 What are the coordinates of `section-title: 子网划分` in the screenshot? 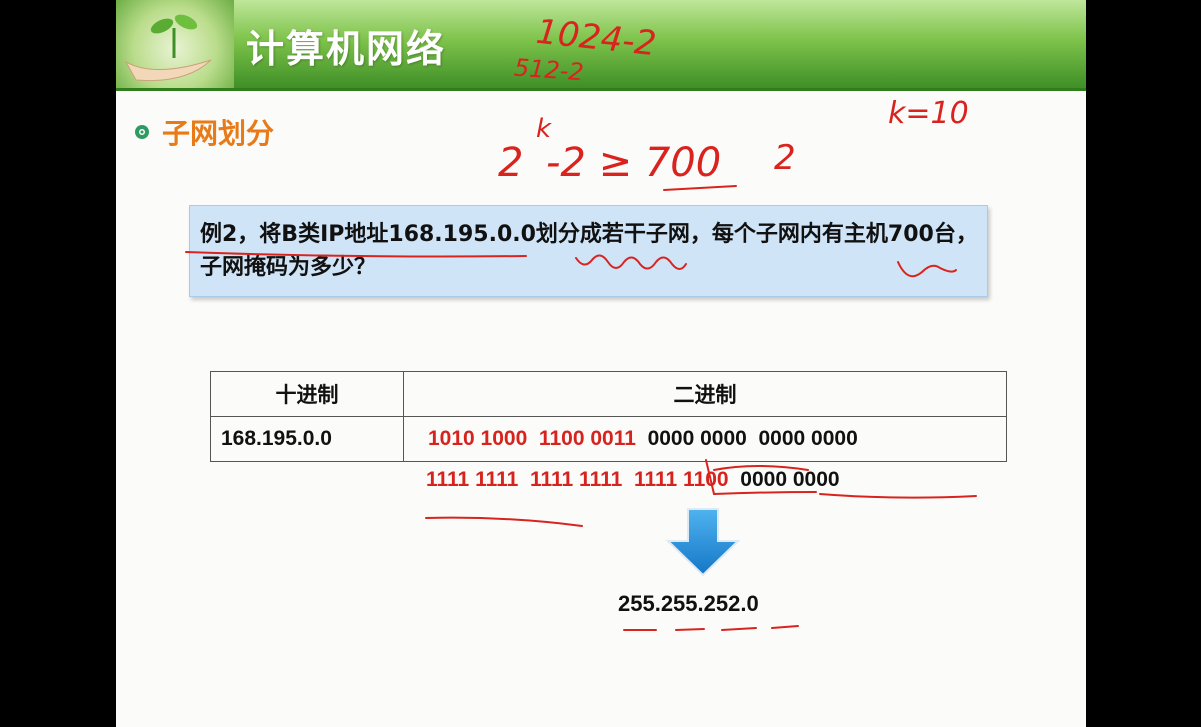 It's located at (218, 133).